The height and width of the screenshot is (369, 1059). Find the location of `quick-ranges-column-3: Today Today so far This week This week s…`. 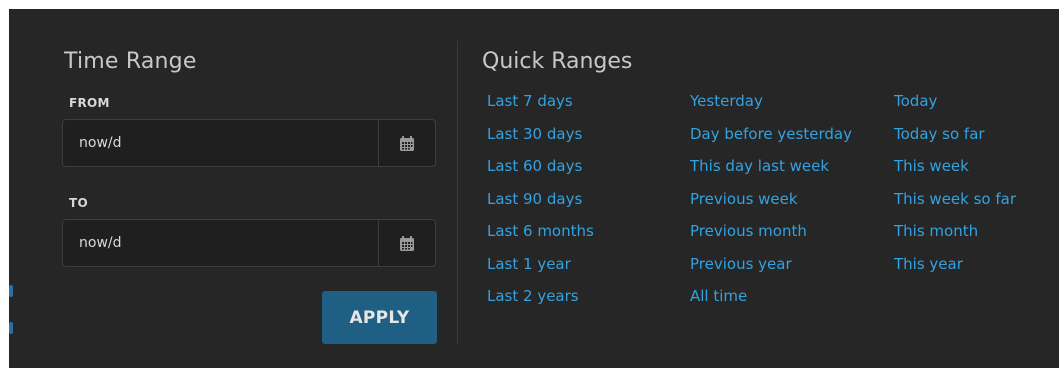

quick-ranges-column-3: Today Today so far This week This week s… is located at coordinates (955, 186).